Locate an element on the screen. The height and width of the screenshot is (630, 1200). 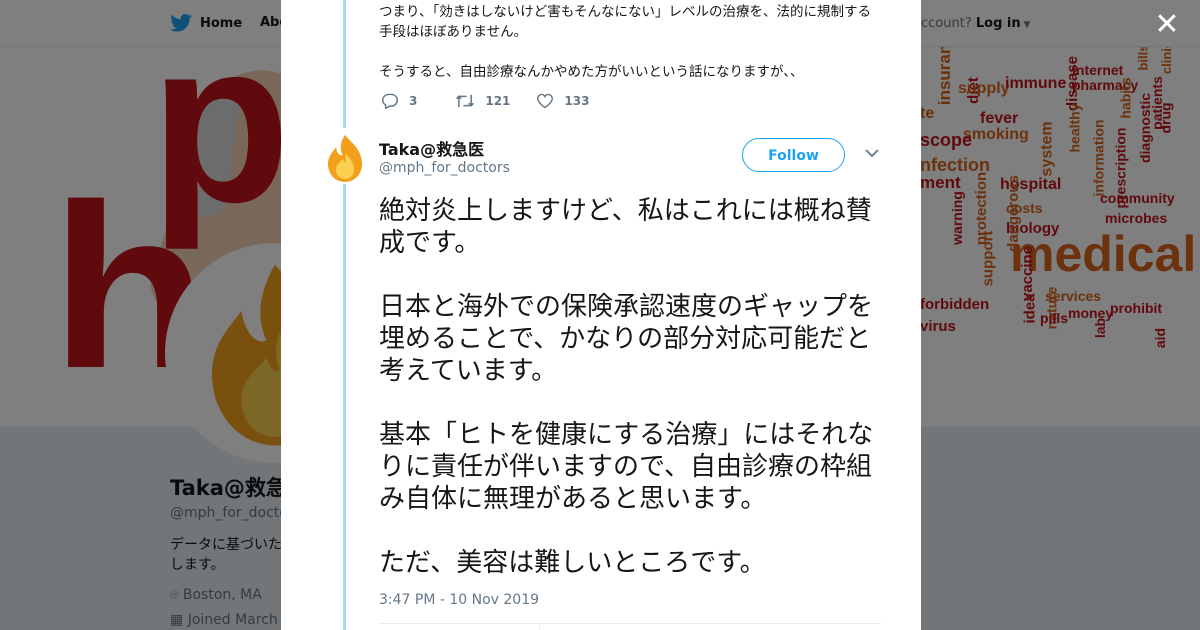
author-avatar is located at coordinates (345, 158).